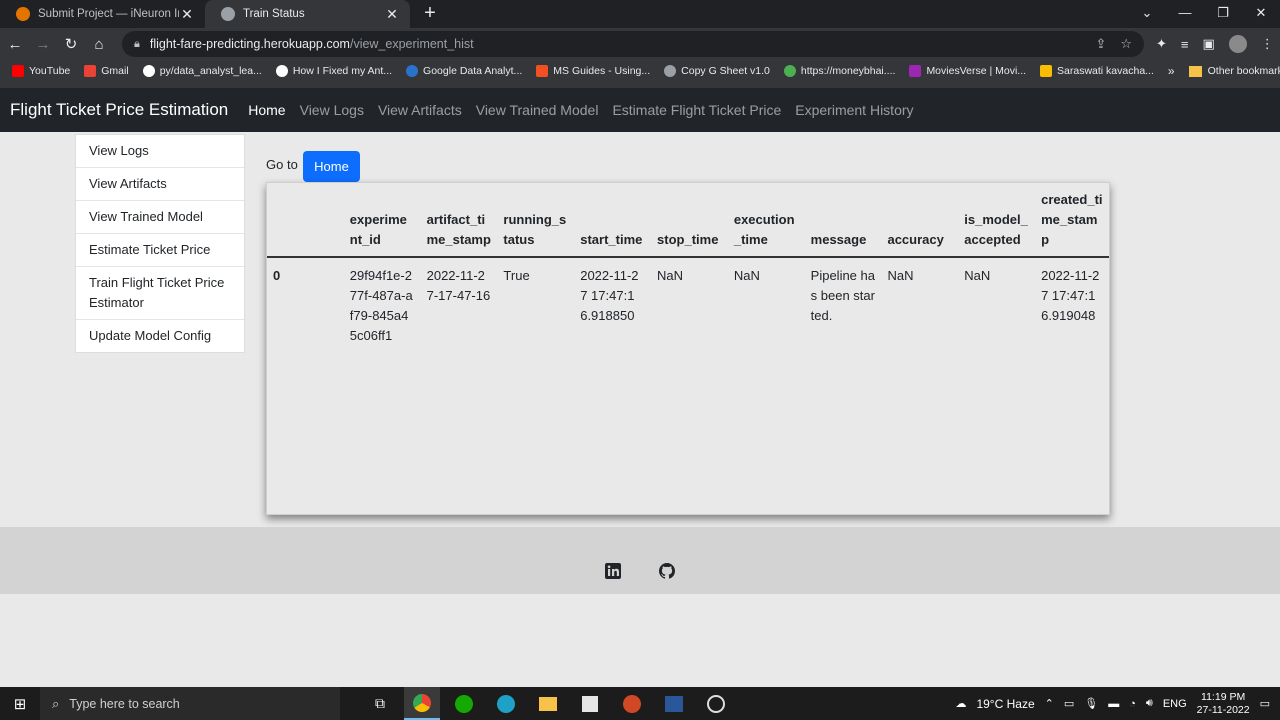  Describe the element at coordinates (381, 305) in the screenshot. I see `table-cell: 29f94f1e-277f-487a-af79-845a45c06ff1` at that location.